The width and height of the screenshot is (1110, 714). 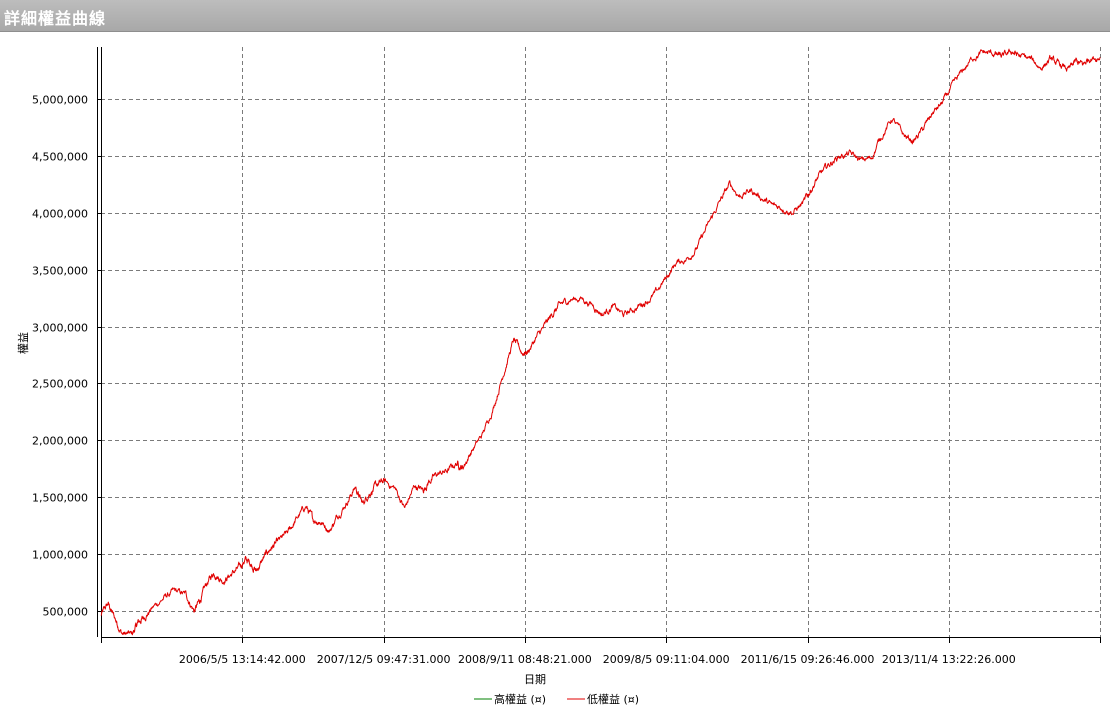 What do you see at coordinates (525, 659) in the screenshot?
I see `x-tick-label: 2008/9/11 08:48:21.000` at bounding box center [525, 659].